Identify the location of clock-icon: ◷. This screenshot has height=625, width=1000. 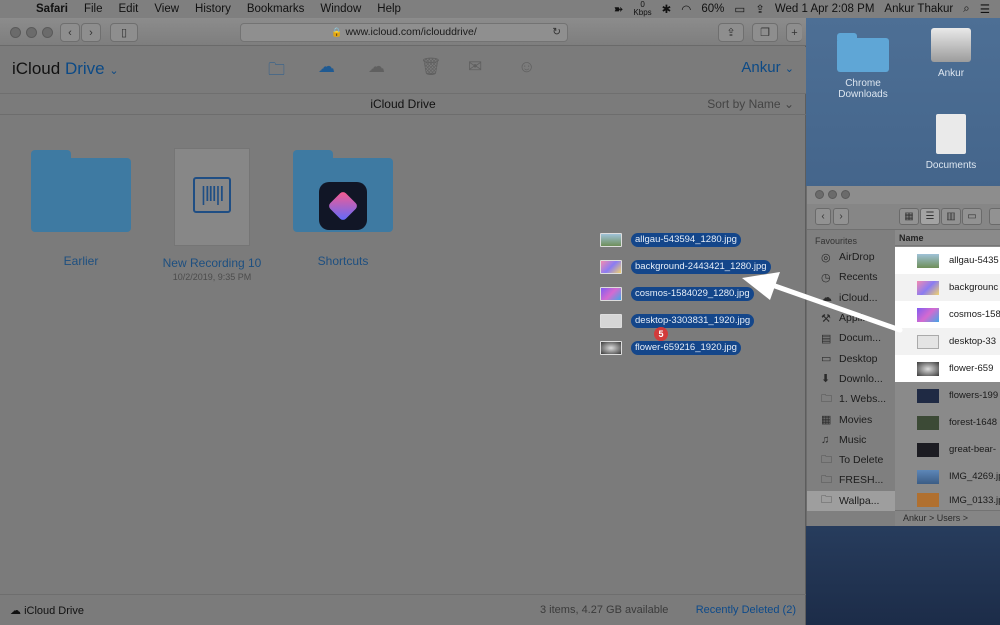
(826, 277).